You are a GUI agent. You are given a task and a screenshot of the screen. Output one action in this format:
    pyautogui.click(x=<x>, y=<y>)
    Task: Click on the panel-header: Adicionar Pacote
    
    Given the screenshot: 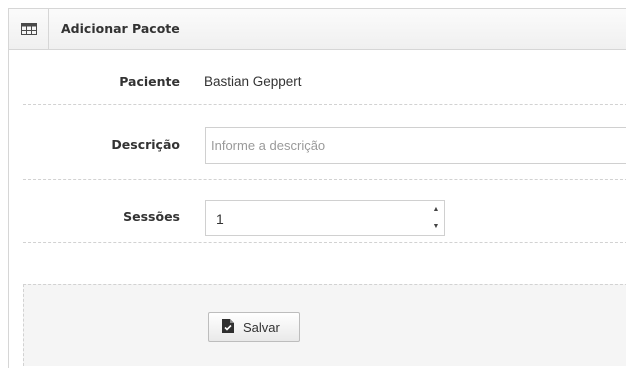 What is the action you would take?
    pyautogui.click(x=317, y=29)
    